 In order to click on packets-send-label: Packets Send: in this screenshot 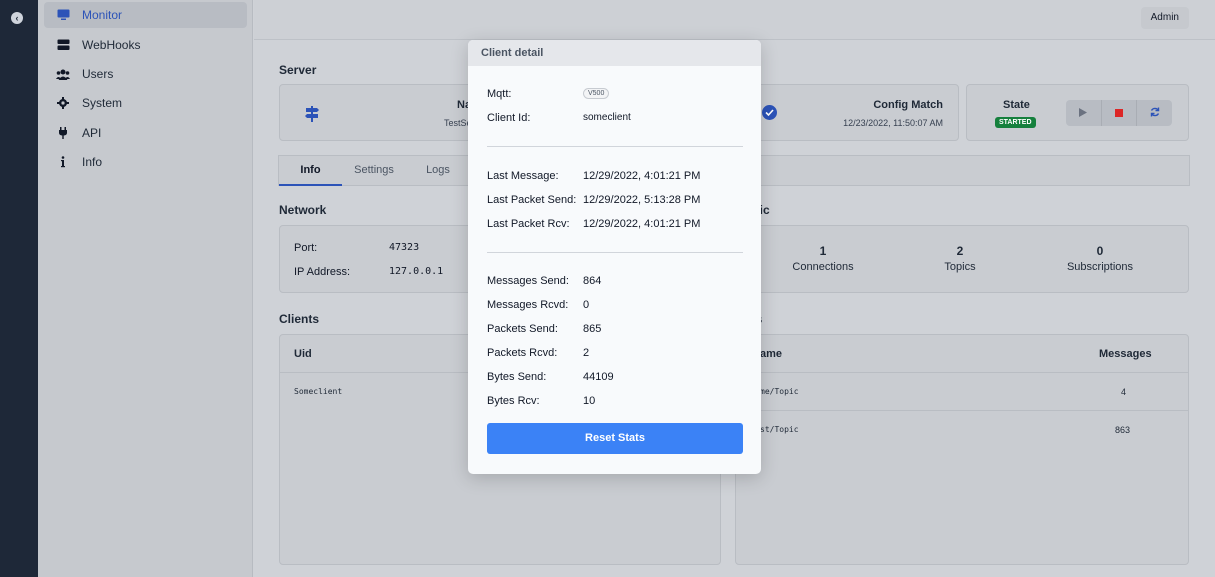, I will do `click(522, 329)`.